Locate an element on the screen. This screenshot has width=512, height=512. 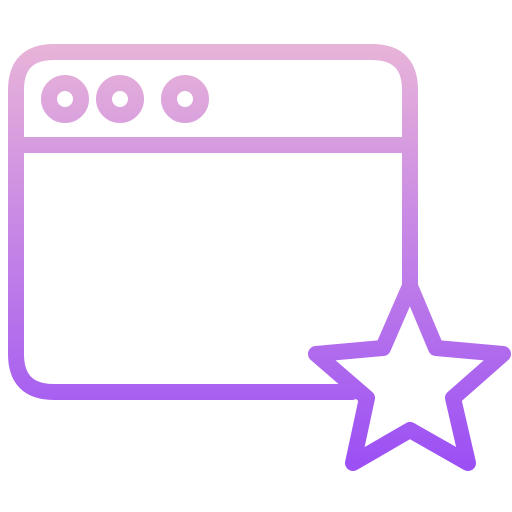
star-icon is located at coordinates (409, 374).